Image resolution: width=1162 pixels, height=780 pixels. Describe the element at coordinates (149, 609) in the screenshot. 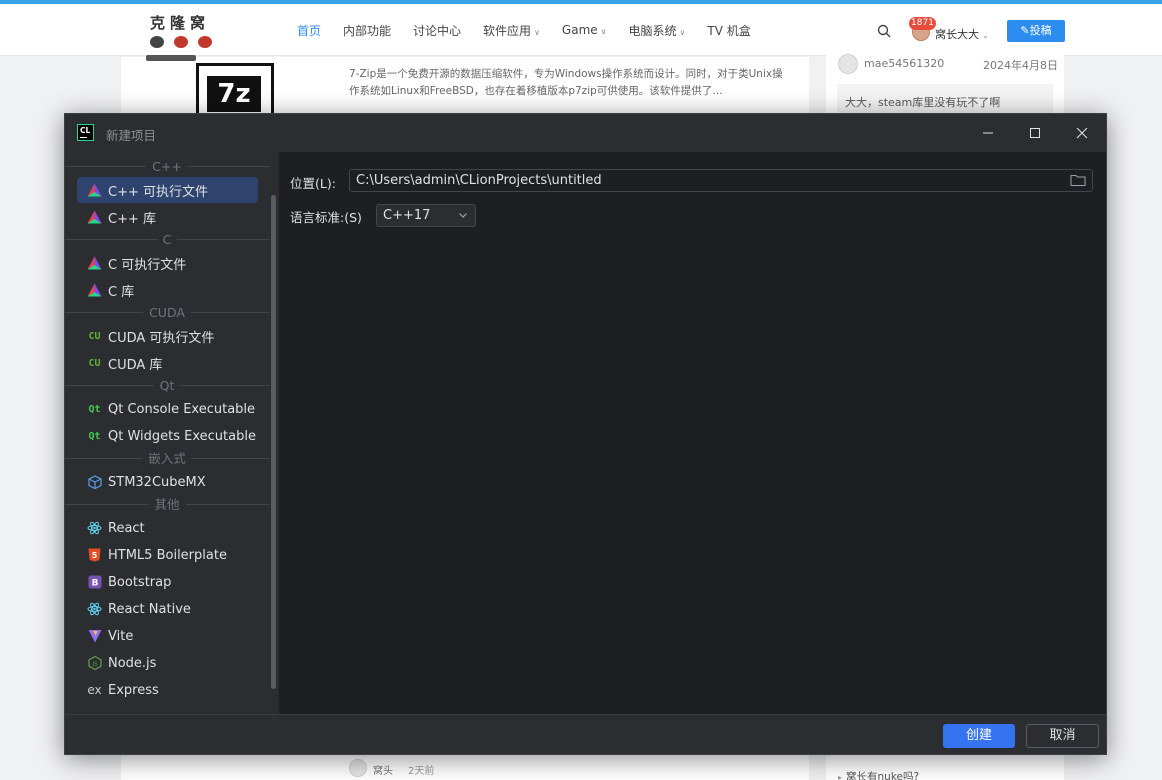

I see `project-type-label: React Native` at that location.